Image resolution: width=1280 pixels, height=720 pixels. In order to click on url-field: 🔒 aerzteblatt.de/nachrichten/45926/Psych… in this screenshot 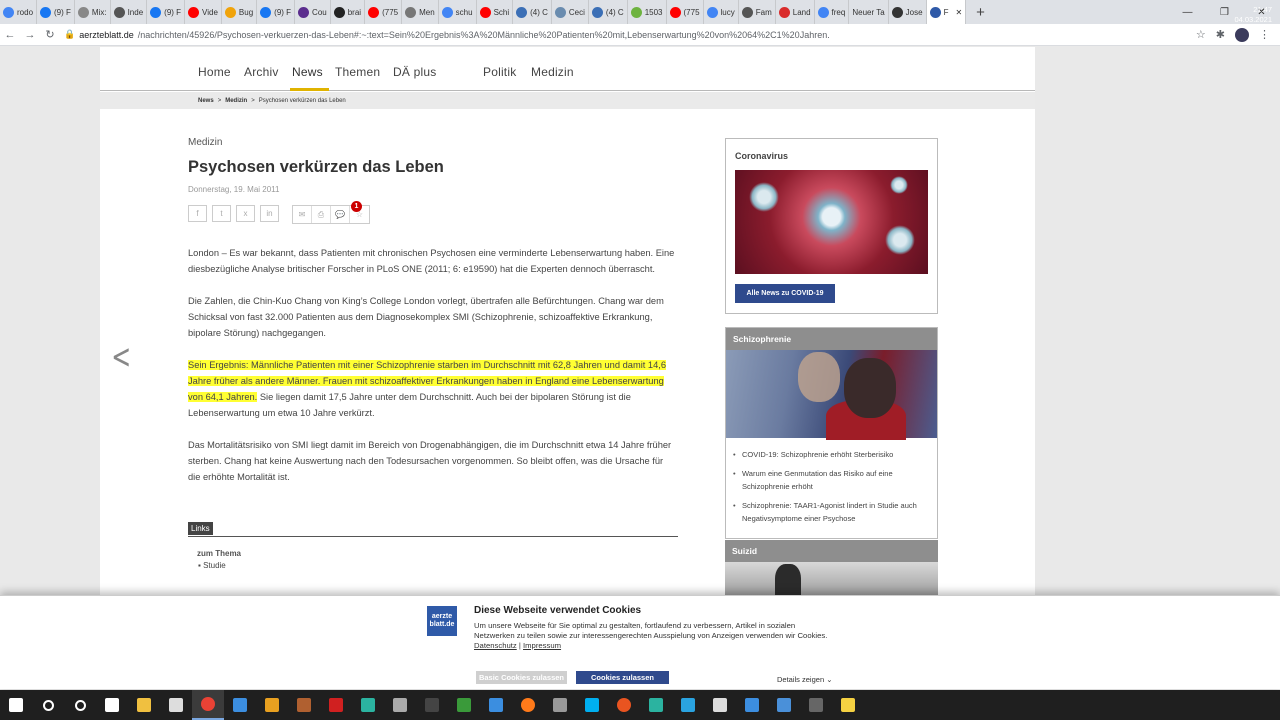, I will do `click(630, 34)`.